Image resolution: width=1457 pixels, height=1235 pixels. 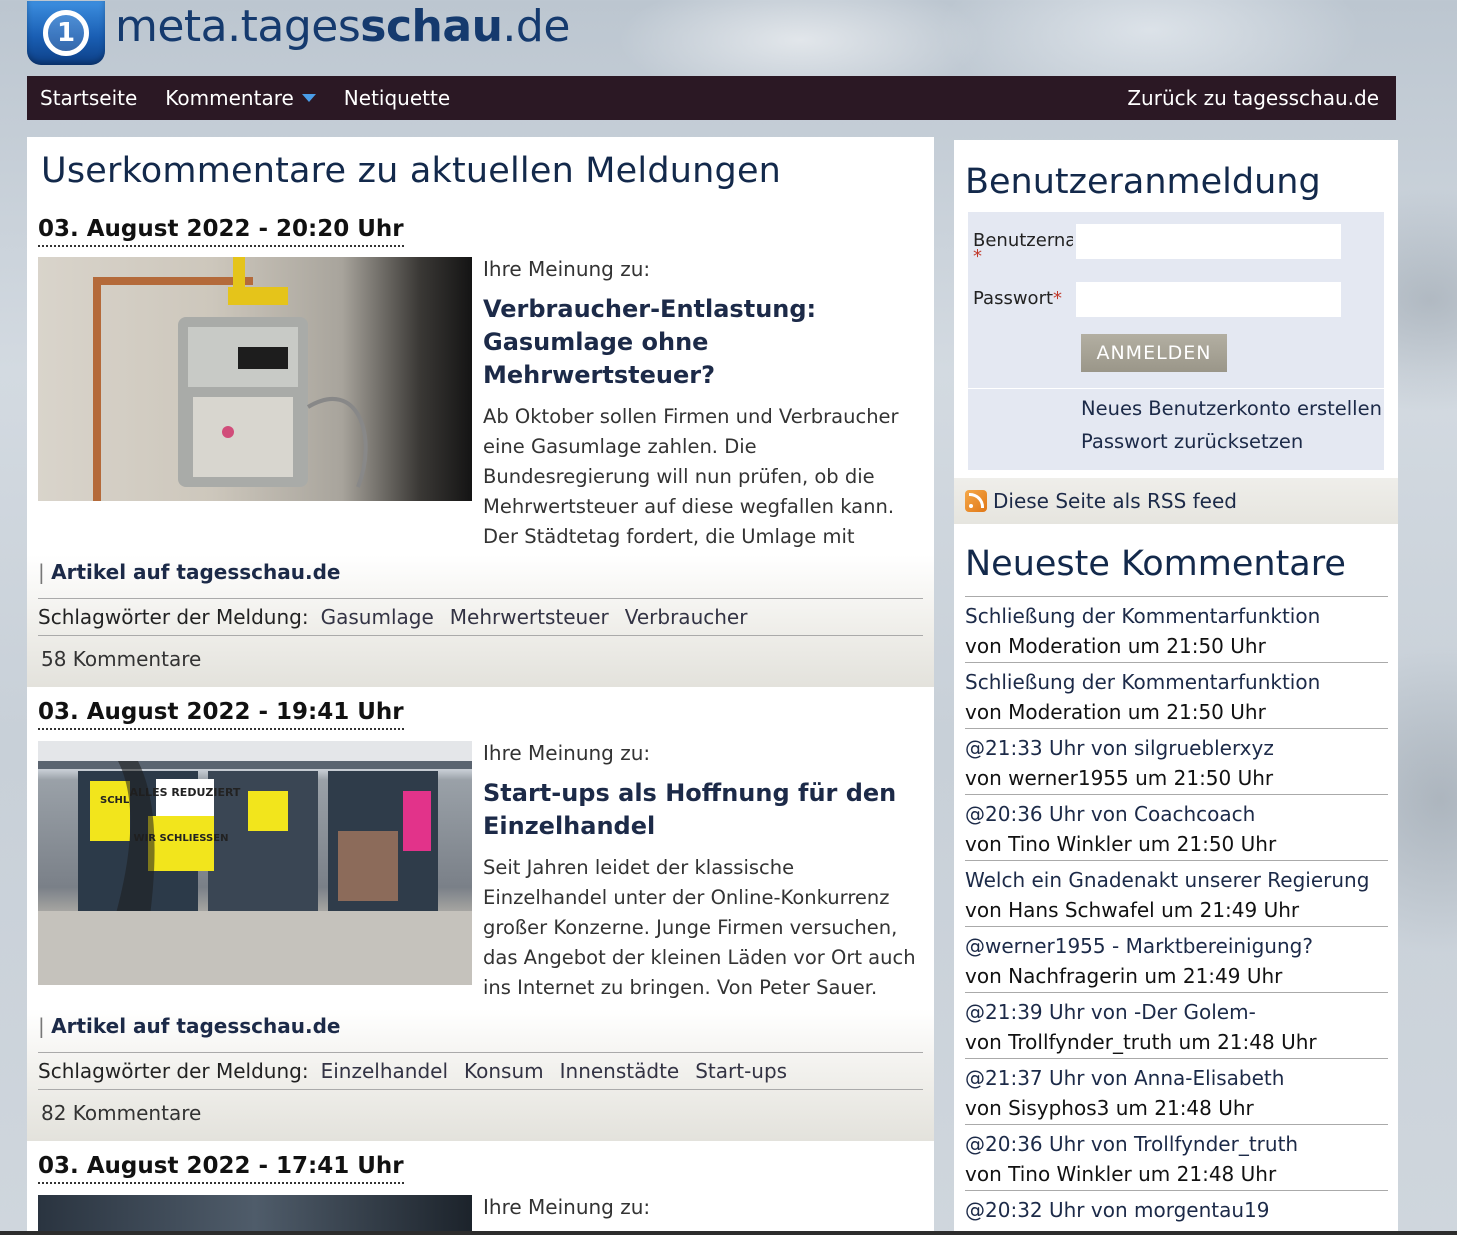 I want to click on site-logo: 1 meta.tagesschau.de, so click(x=298, y=33).